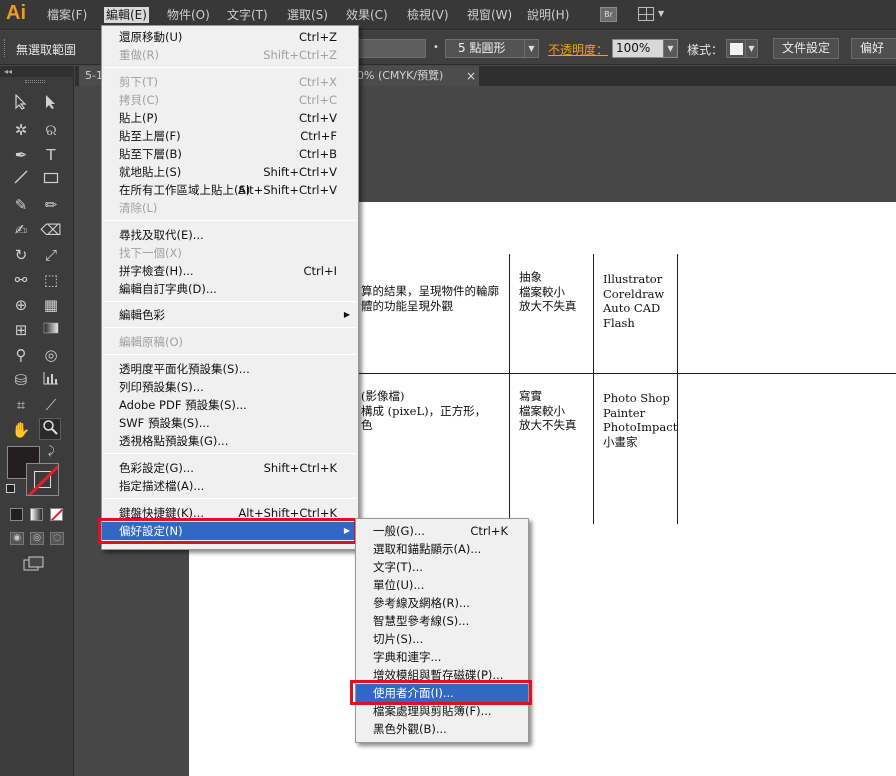 The image size is (896, 776). Describe the element at coordinates (21, 355) in the screenshot. I see `eyedropper-tool-icon: ⚲` at that location.